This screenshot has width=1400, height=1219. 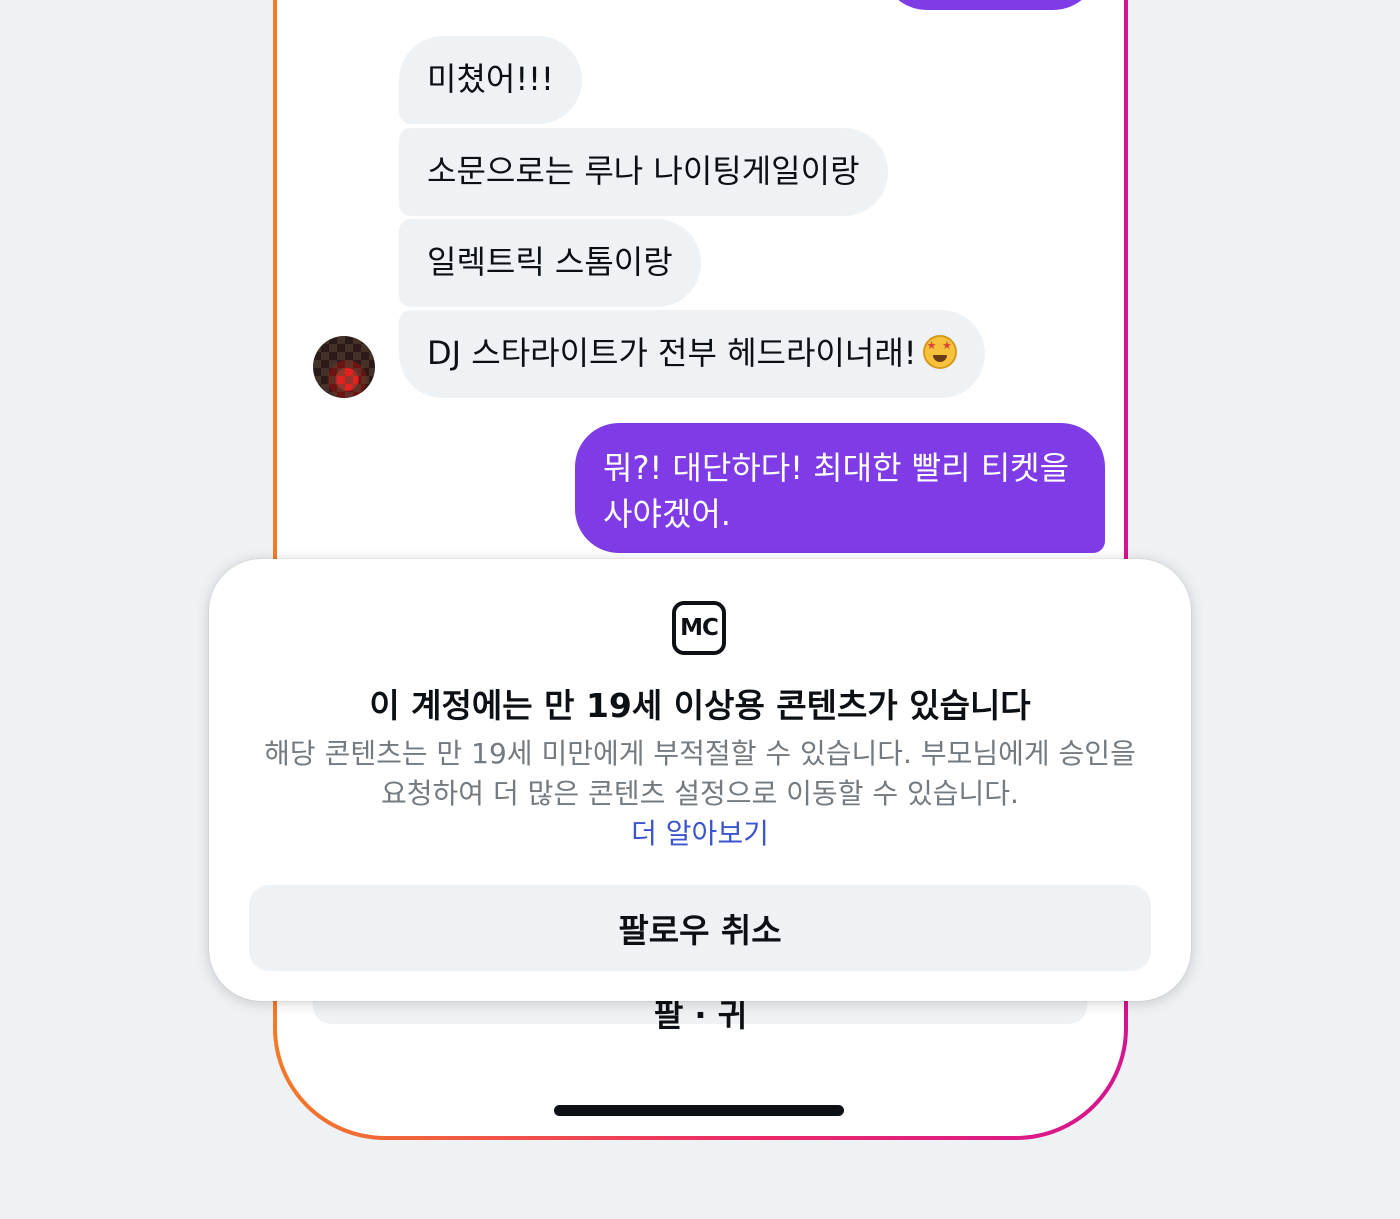 What do you see at coordinates (700, 928) in the screenshot?
I see `unfollow-button: 팔로우 취소` at bounding box center [700, 928].